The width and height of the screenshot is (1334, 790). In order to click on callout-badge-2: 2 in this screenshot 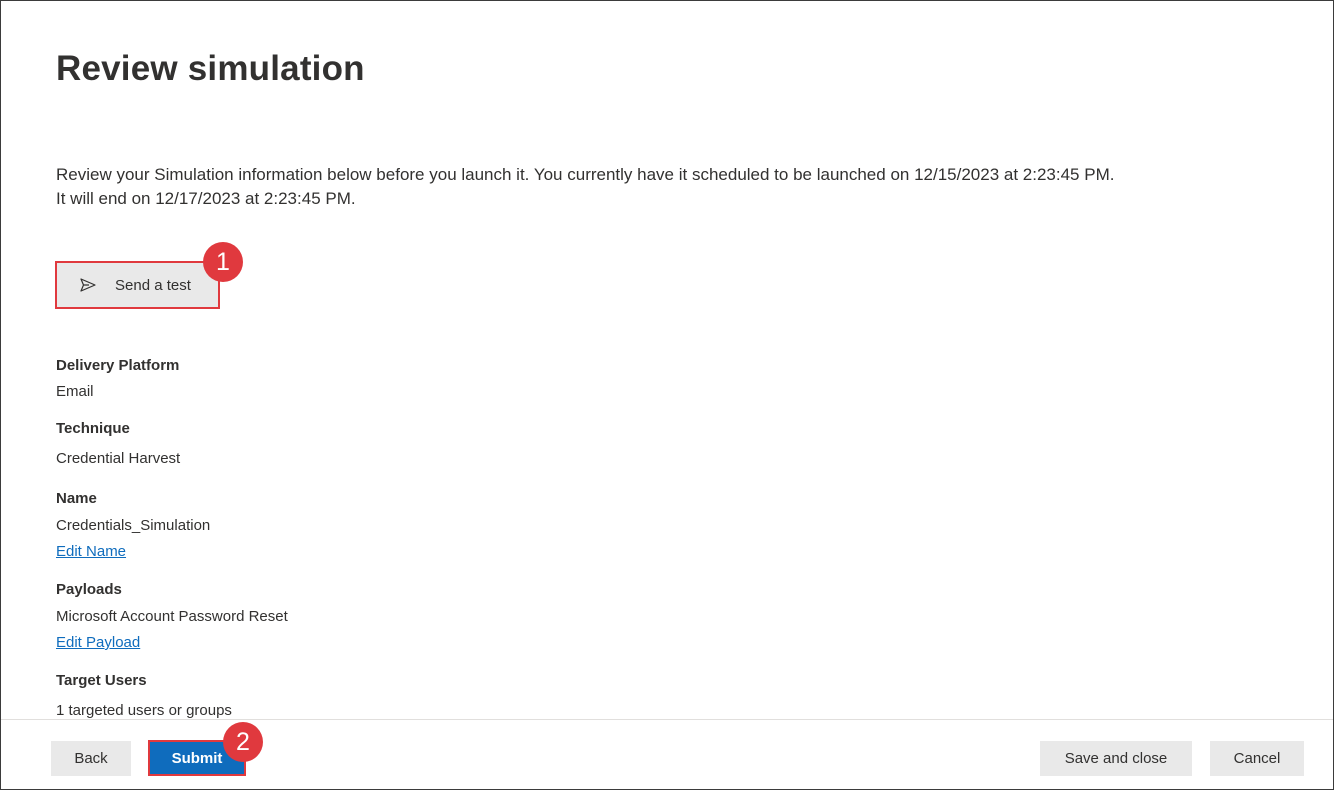, I will do `click(243, 742)`.